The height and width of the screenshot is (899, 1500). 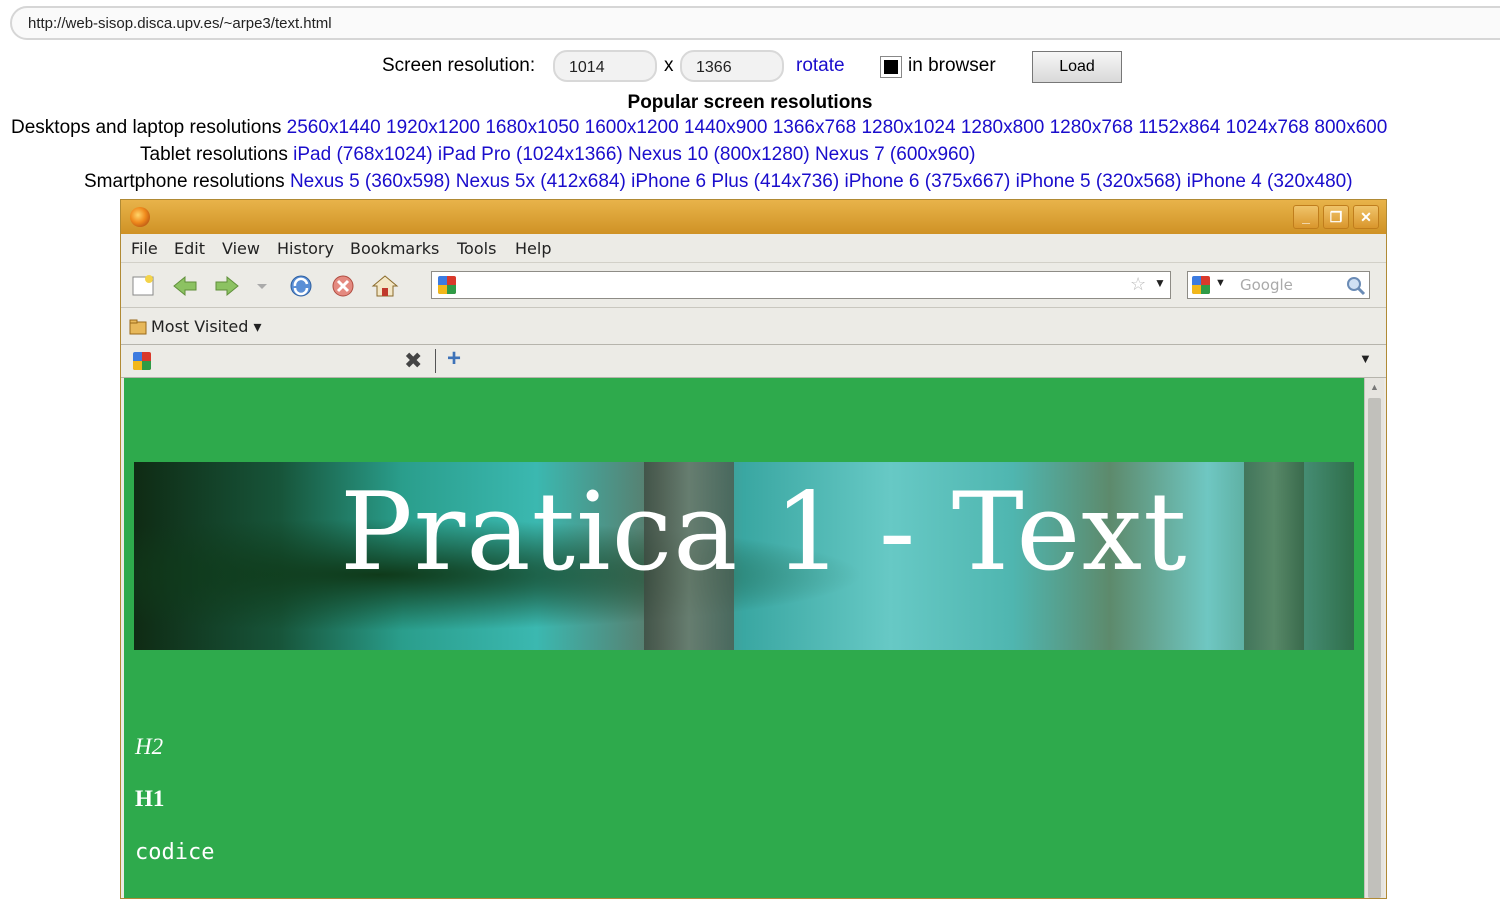 What do you see at coordinates (1160, 283) in the screenshot?
I see `address-dropdown-icon: ▼` at bounding box center [1160, 283].